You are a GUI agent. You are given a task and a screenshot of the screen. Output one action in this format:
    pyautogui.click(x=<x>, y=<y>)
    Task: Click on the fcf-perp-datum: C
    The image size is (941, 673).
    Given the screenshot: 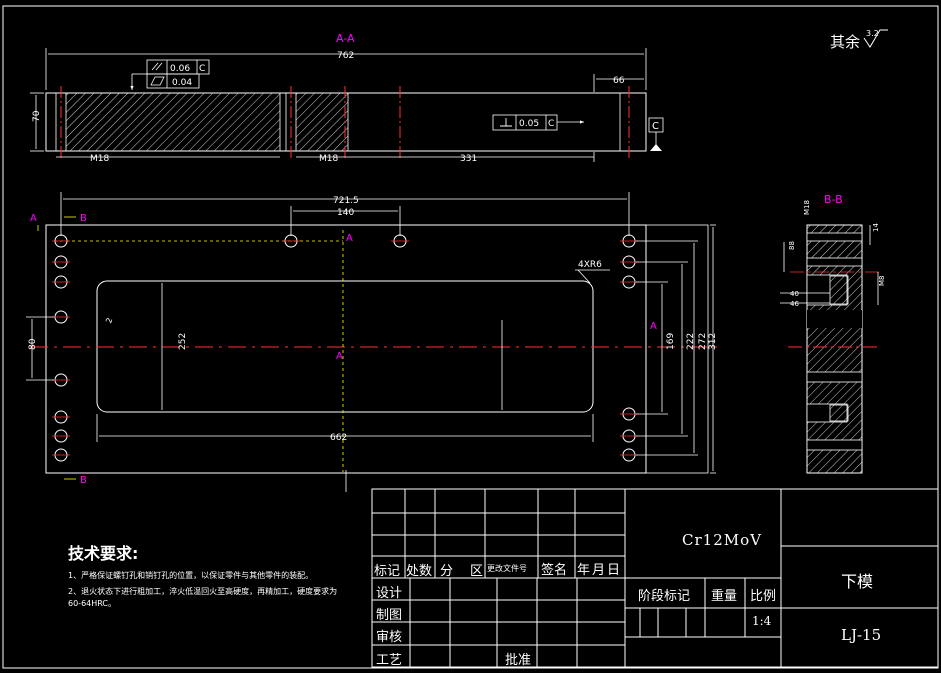 What is the action you would take?
    pyautogui.click(x=551, y=124)
    